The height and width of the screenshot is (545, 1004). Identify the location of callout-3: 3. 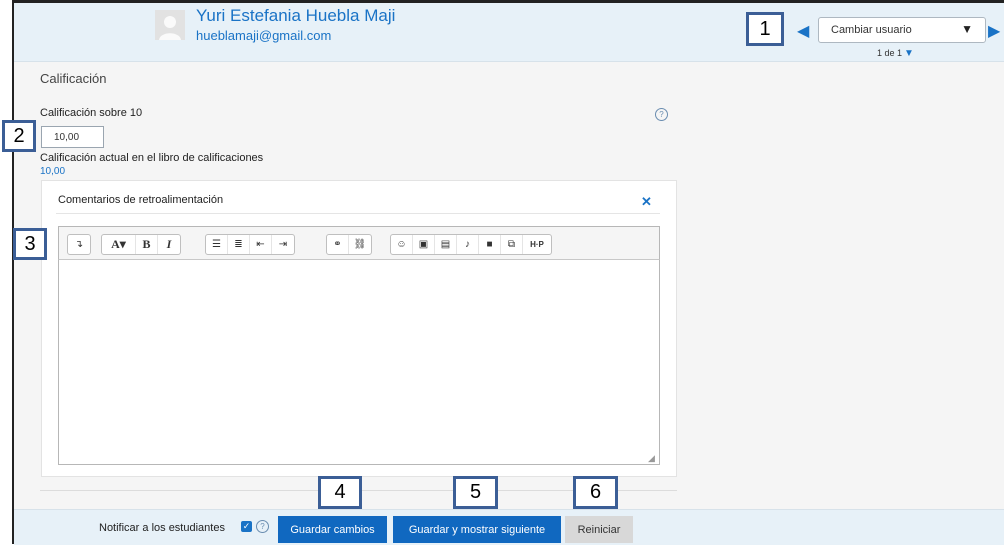
(30, 244).